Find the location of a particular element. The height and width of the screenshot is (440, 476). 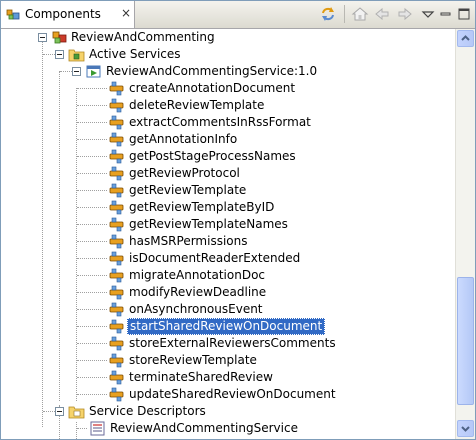

tree-node-operation: onAsynchronousEvent is located at coordinates (228, 309).